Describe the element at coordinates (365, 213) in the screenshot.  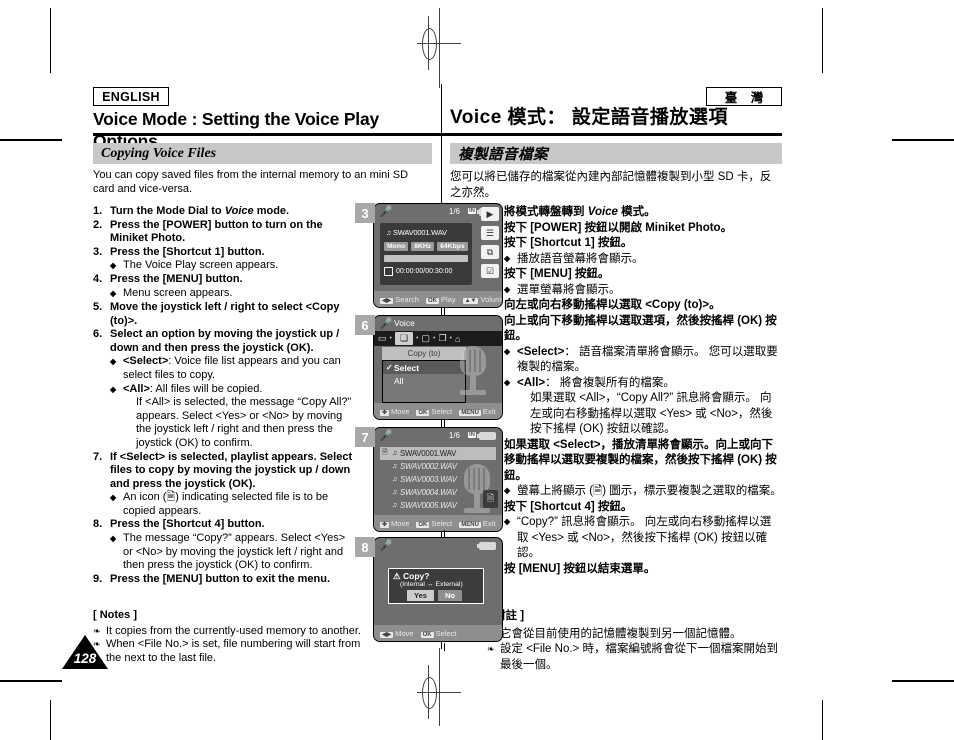
I see `step-badge-3: 3` at that location.